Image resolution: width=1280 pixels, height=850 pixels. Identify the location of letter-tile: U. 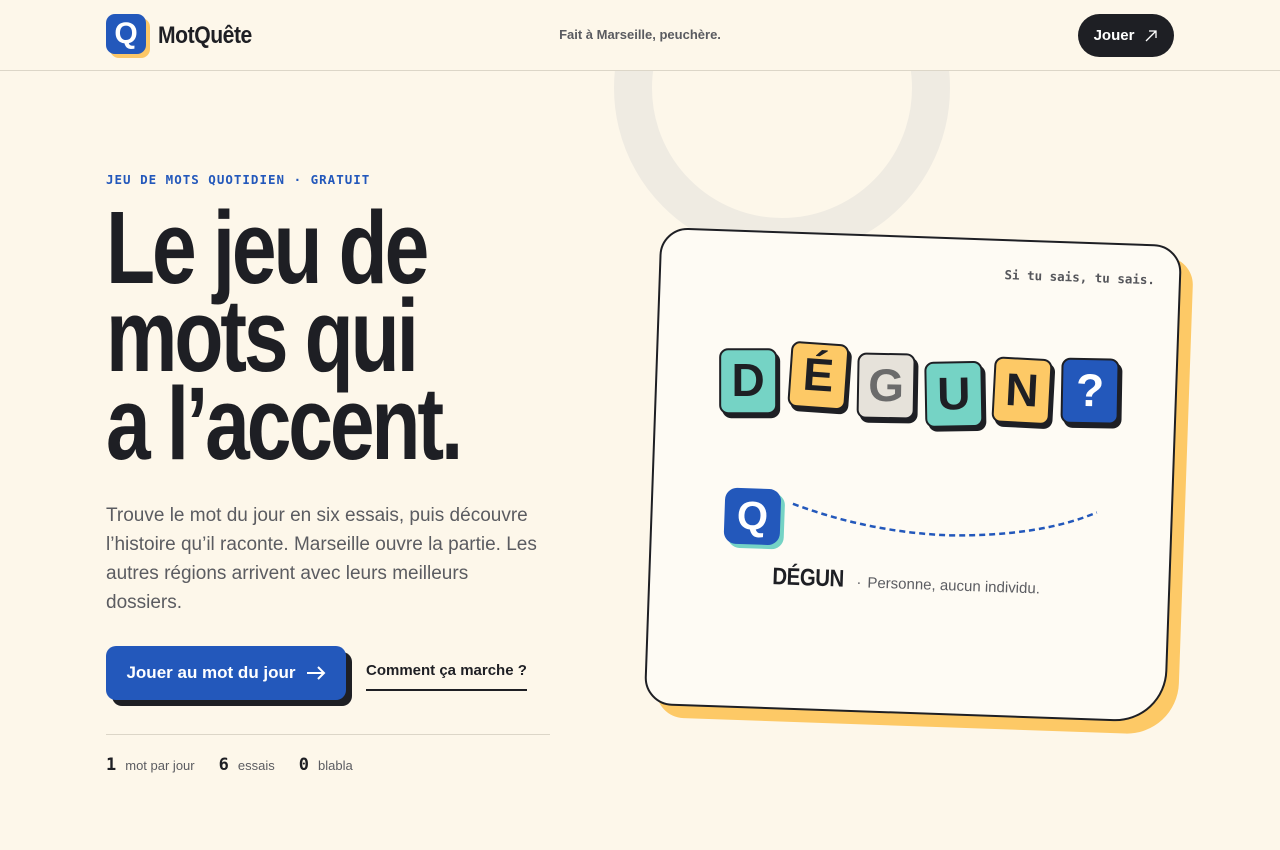
(955, 396).